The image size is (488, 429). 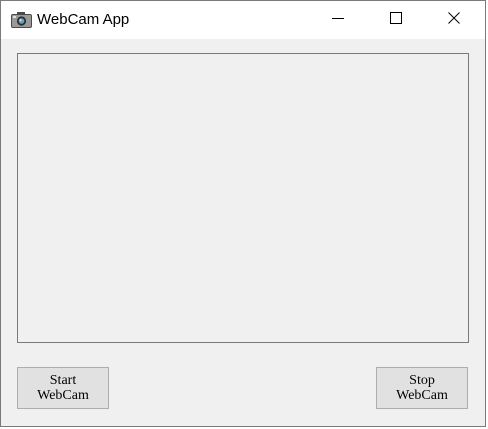 I want to click on stop-webcam-button: Stop WebCam, so click(x=422, y=388).